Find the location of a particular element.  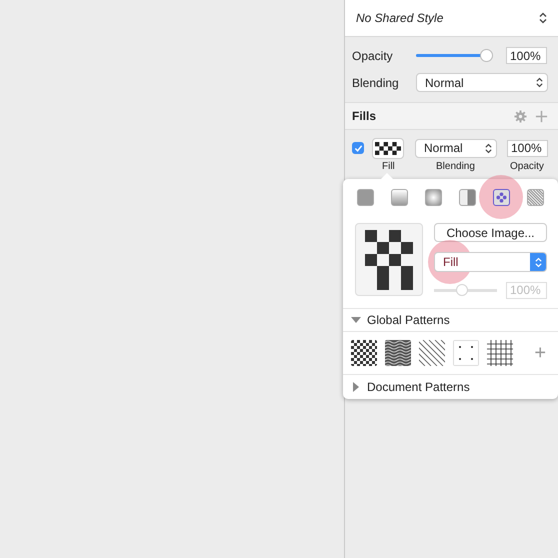

diagonal-pattern-swatch is located at coordinates (432, 353).